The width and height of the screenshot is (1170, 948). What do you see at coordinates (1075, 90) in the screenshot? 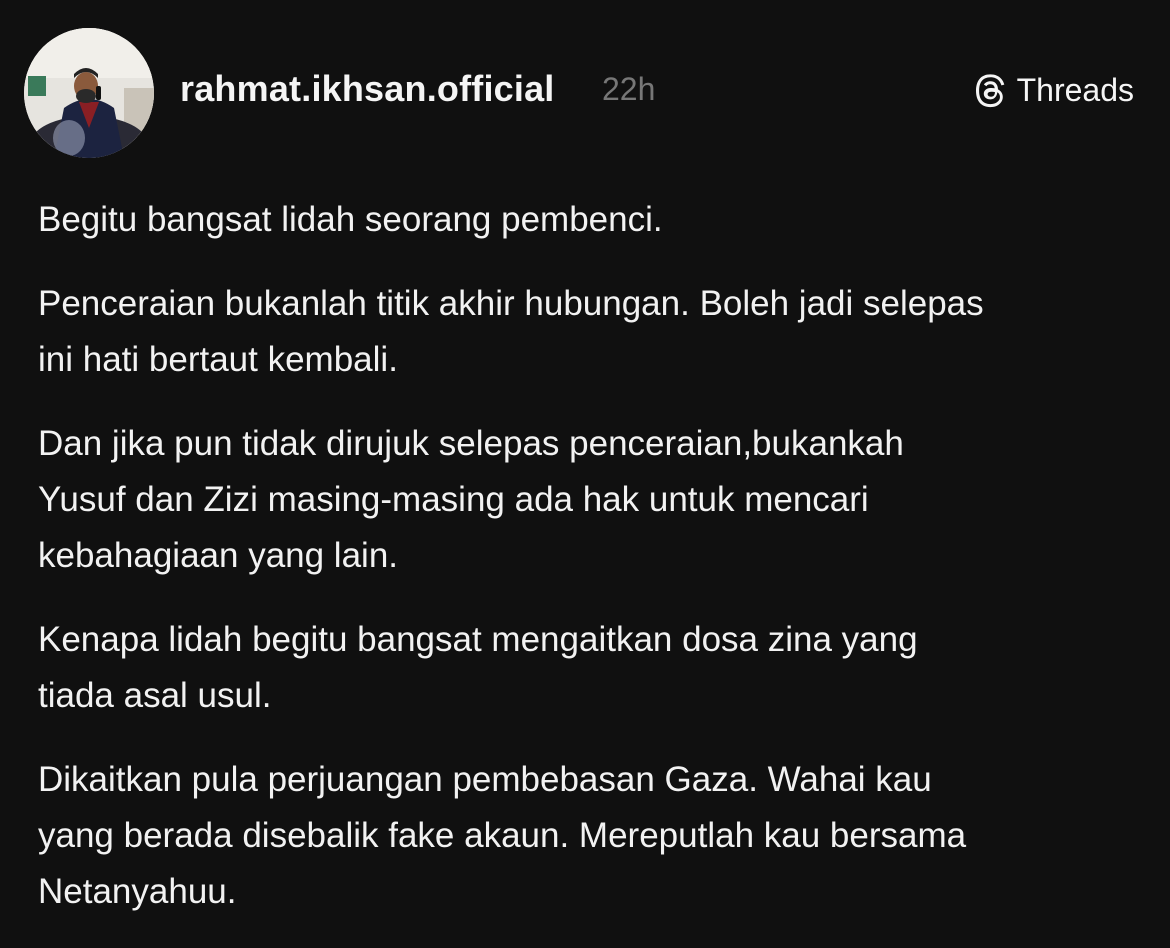
I see `threads-label: Threads` at bounding box center [1075, 90].